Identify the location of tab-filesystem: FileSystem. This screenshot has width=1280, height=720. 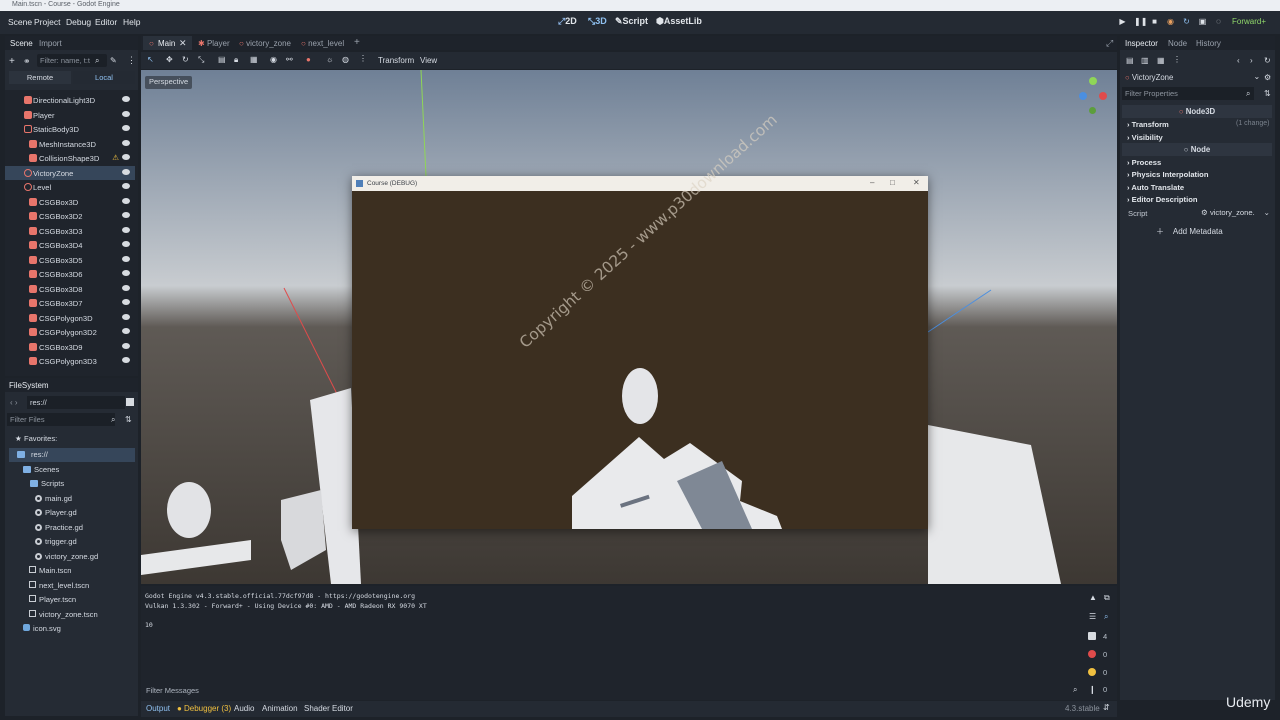
(29, 385).